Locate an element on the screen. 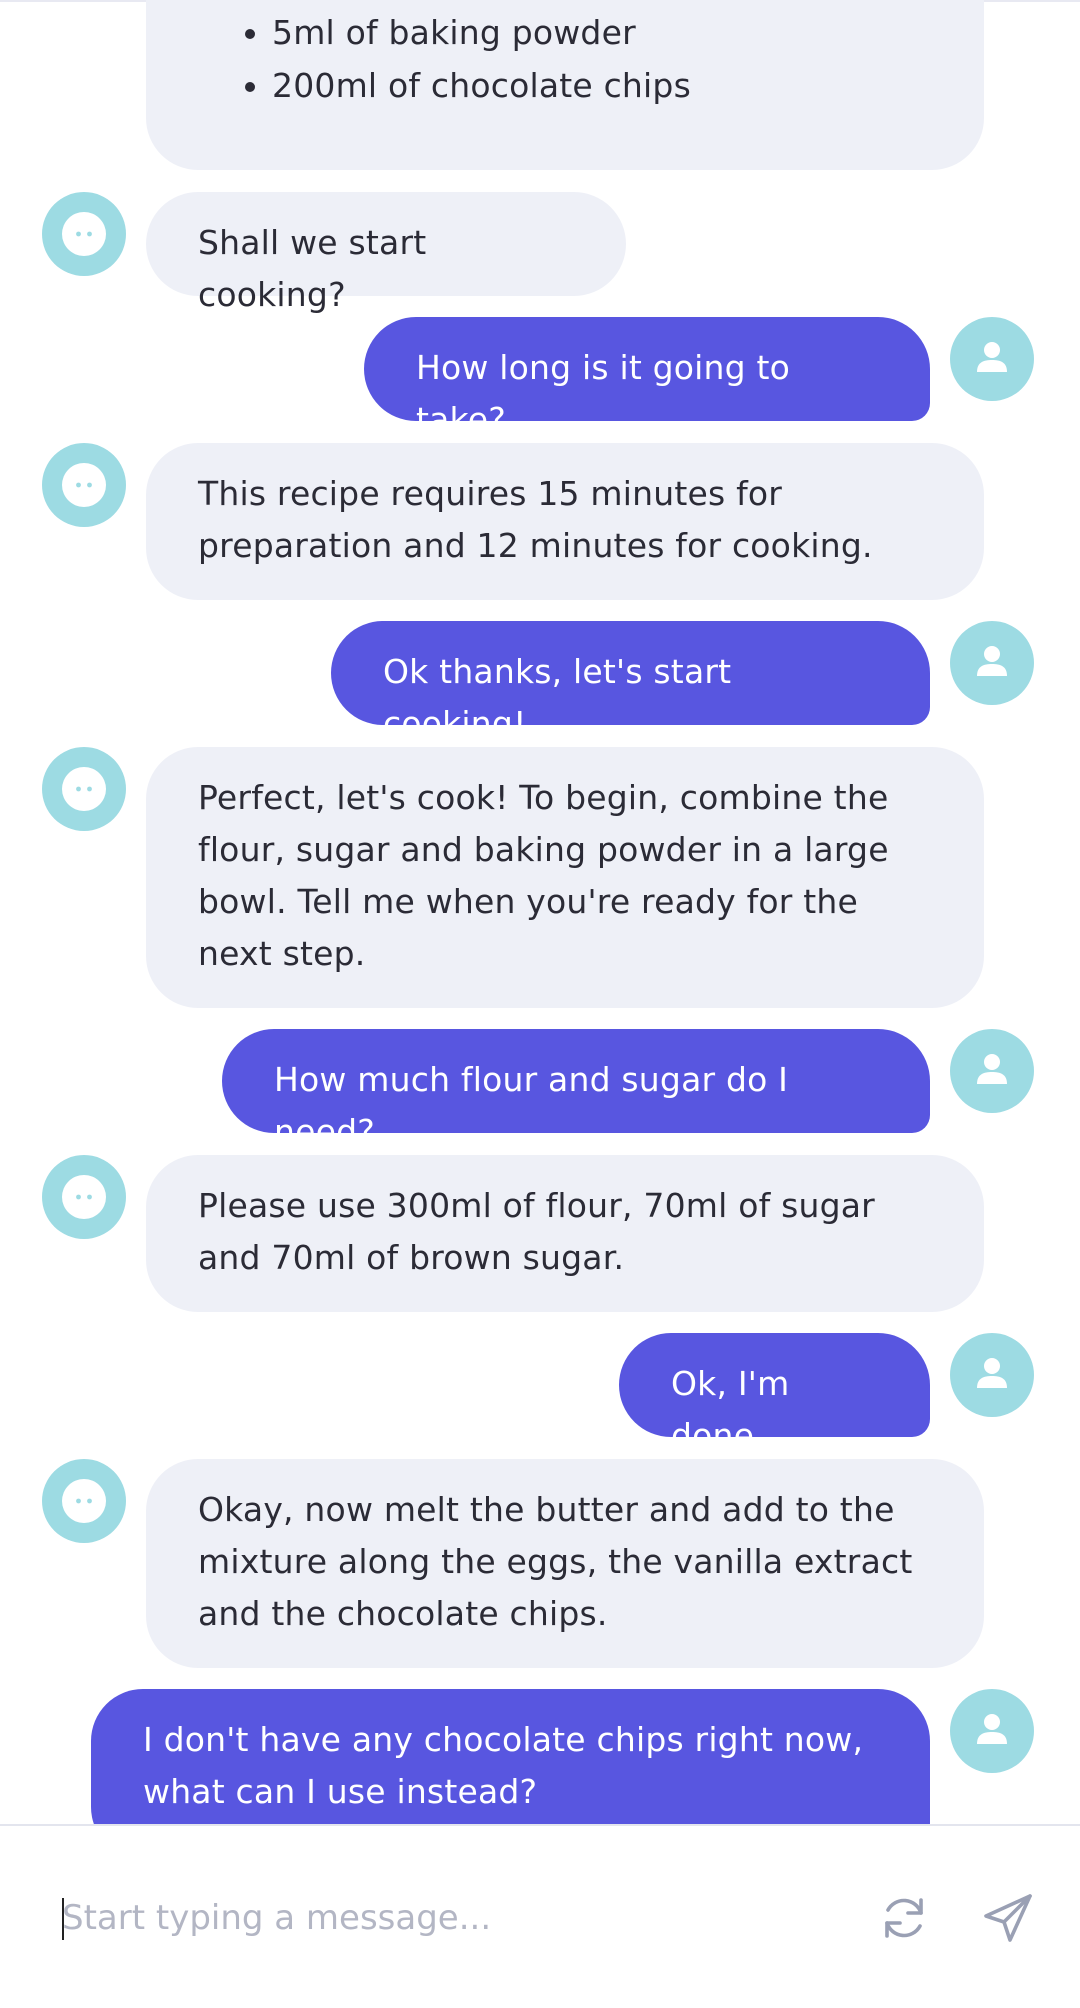 Image resolution: width=1080 pixels, height=2008 pixels. text-cursor is located at coordinates (63, 1919).